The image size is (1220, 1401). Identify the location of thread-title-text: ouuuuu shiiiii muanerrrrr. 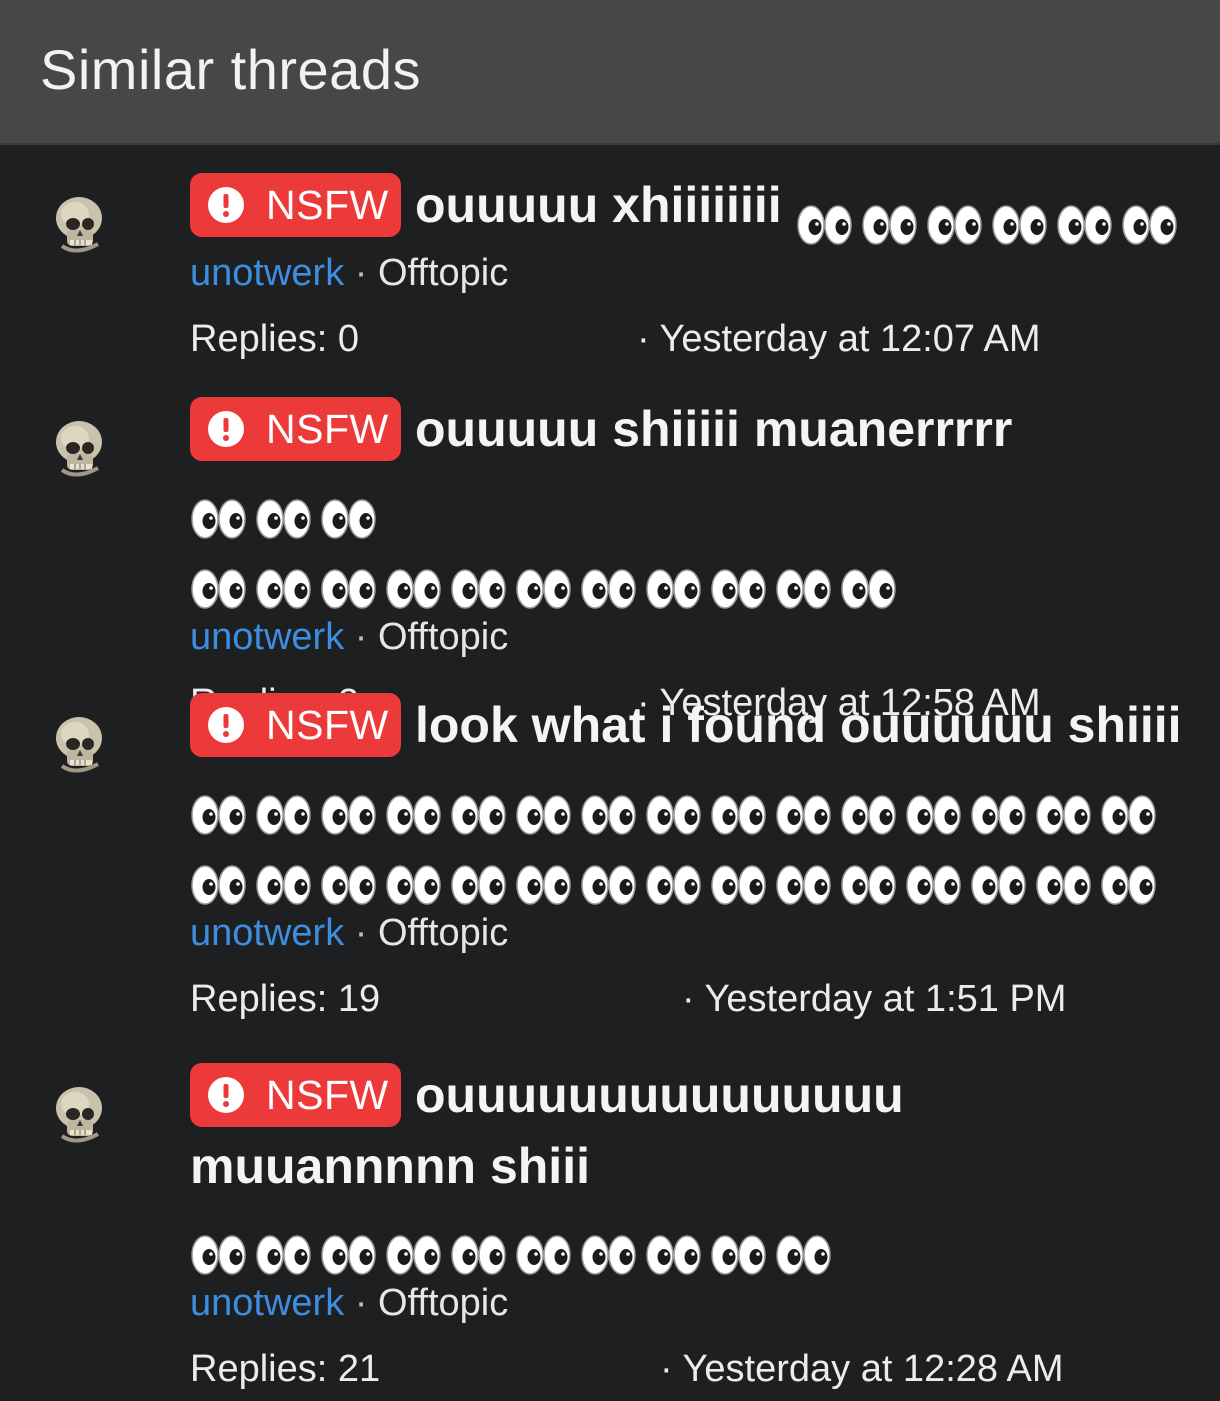
(713, 429).